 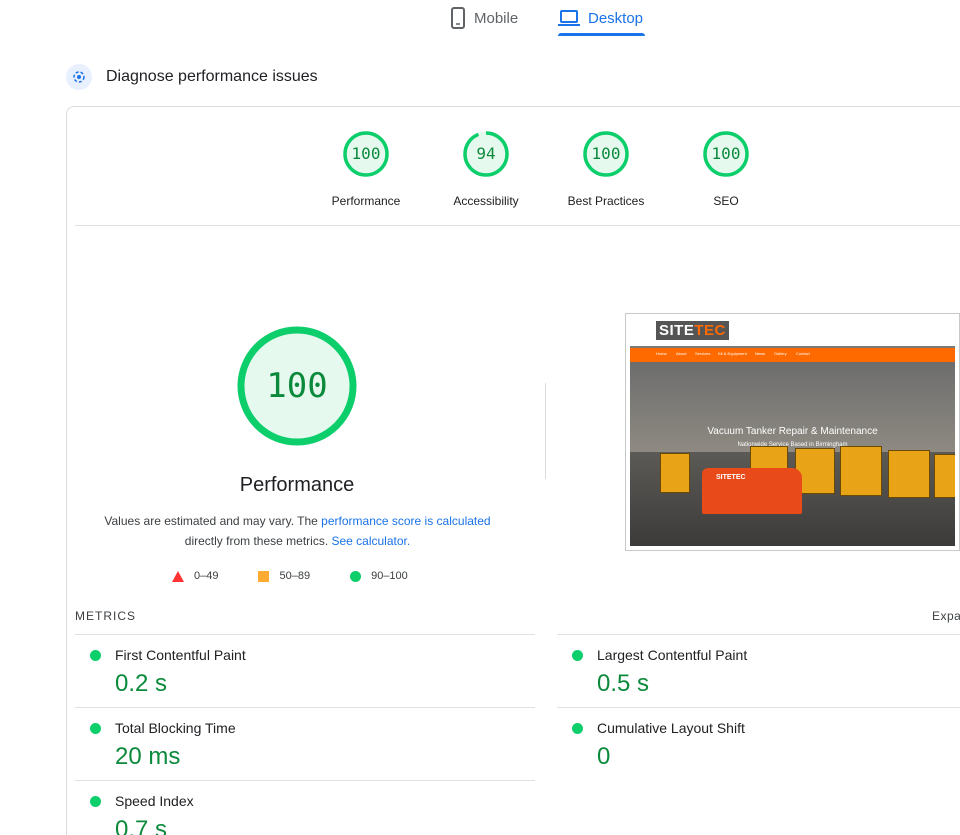 What do you see at coordinates (731, 477) in the screenshot?
I see `van-text: SITETEC` at bounding box center [731, 477].